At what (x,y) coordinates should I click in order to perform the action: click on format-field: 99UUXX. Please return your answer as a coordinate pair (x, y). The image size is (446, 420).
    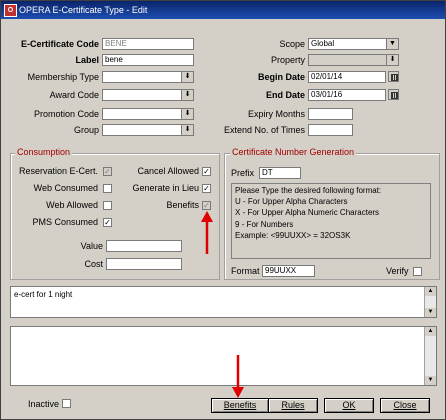
    Looking at the image, I should click on (288, 271).